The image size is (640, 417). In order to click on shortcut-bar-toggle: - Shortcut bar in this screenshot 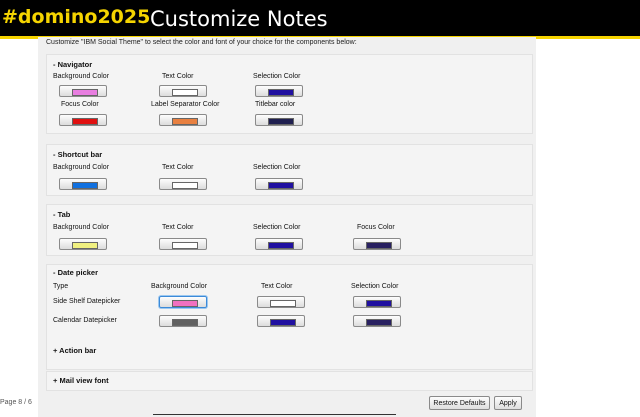, I will do `click(77, 154)`.